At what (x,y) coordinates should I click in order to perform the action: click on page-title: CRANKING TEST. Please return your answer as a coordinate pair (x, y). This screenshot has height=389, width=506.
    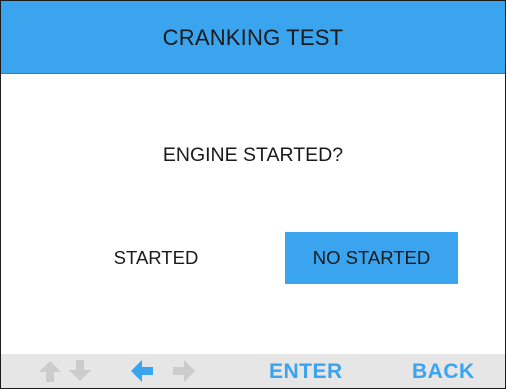
    Looking at the image, I should click on (253, 37).